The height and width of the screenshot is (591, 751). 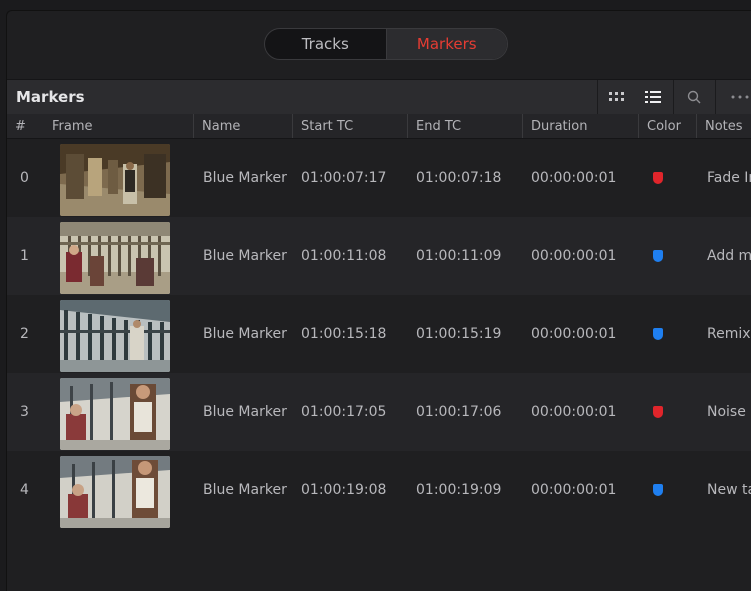 What do you see at coordinates (459, 256) in the screenshot?
I see `marker-end-tc: 01:00:11:09` at bounding box center [459, 256].